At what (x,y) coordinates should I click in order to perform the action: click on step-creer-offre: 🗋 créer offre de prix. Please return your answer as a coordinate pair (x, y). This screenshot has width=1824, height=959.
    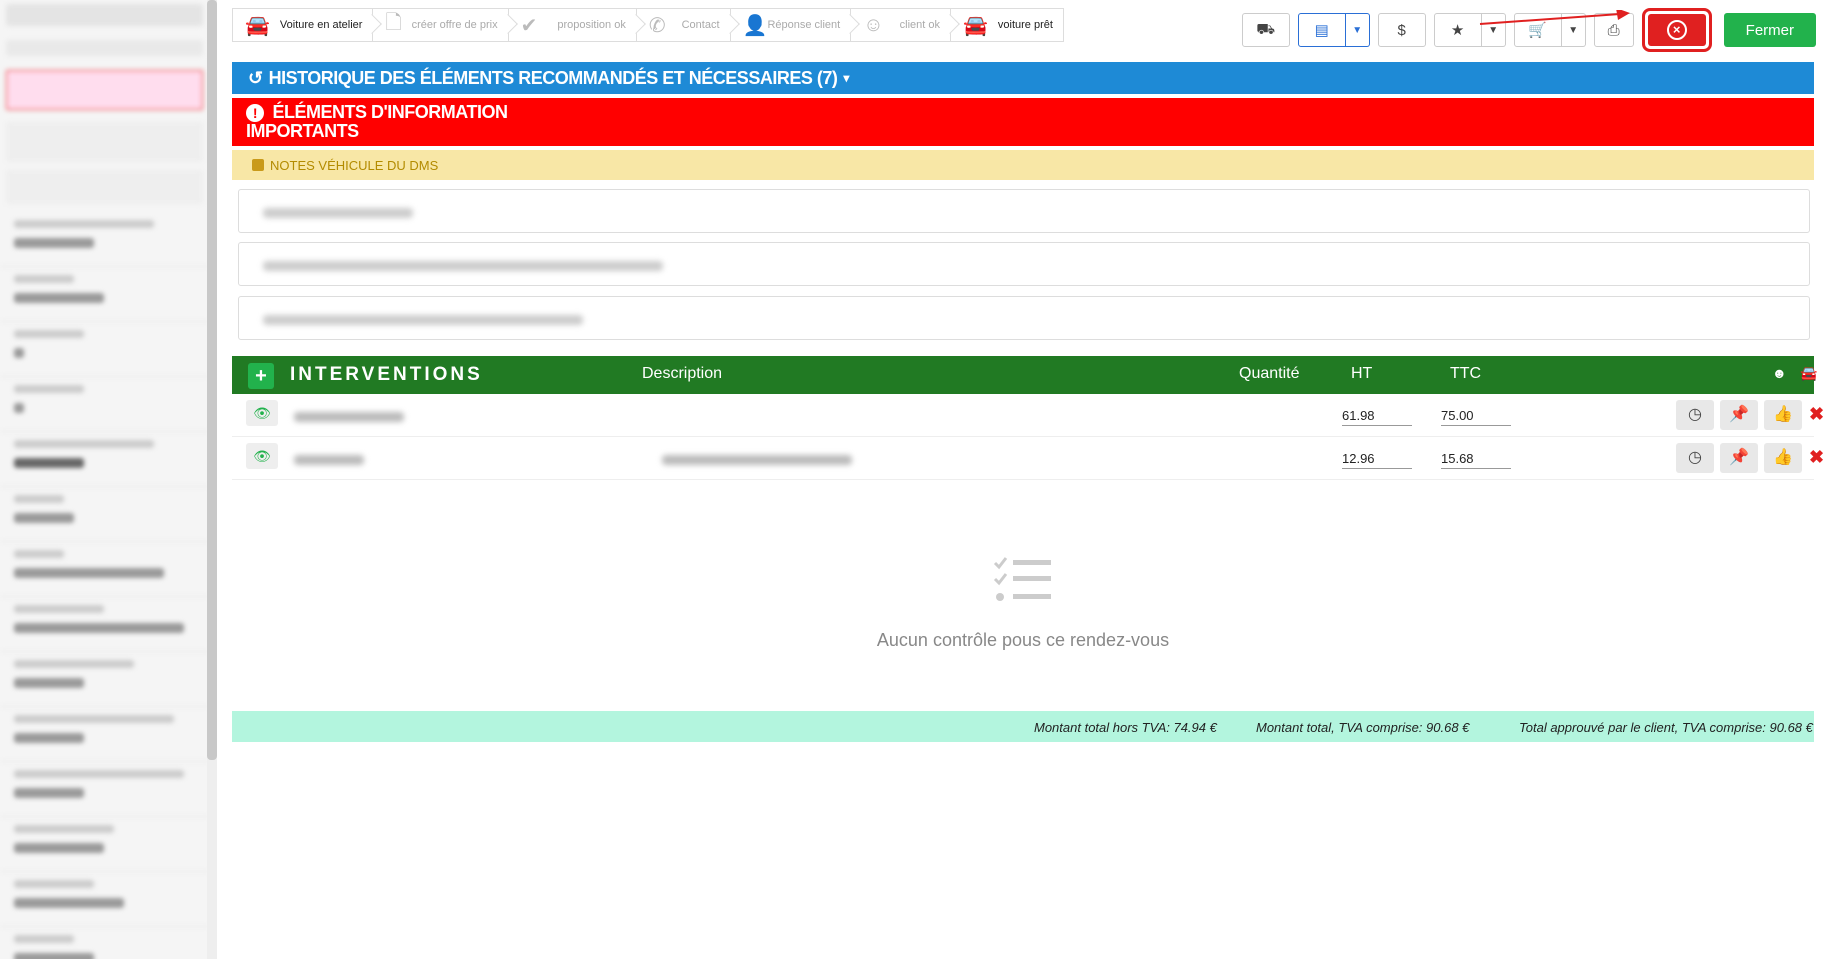
    Looking at the image, I should click on (445, 25).